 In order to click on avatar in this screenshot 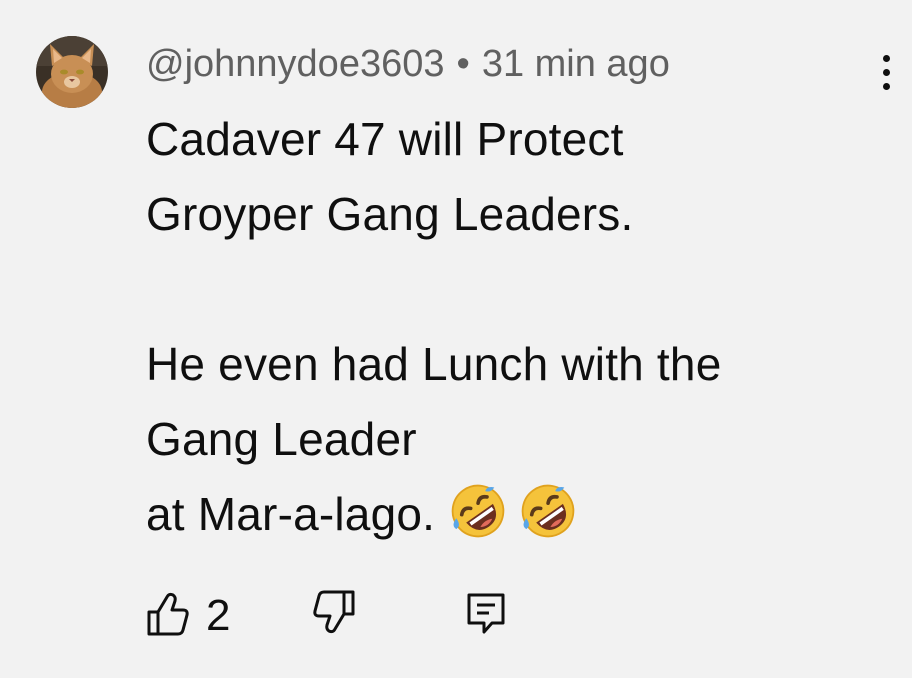, I will do `click(72, 72)`.